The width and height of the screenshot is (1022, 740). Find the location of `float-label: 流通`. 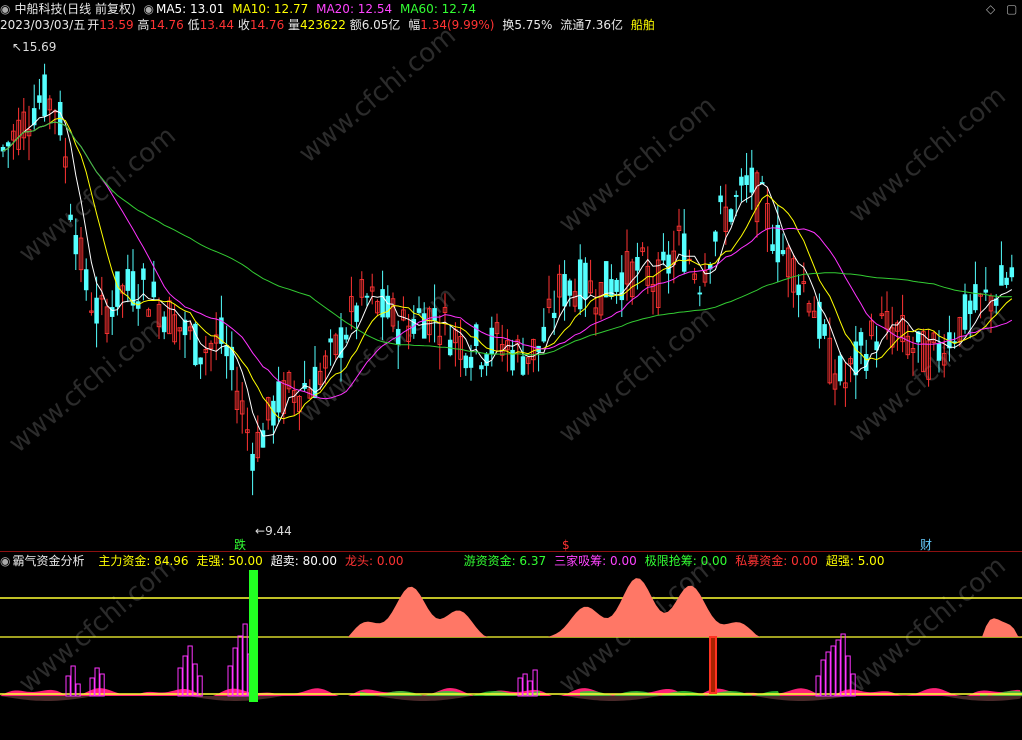

float-label: 流通 is located at coordinates (572, 25).